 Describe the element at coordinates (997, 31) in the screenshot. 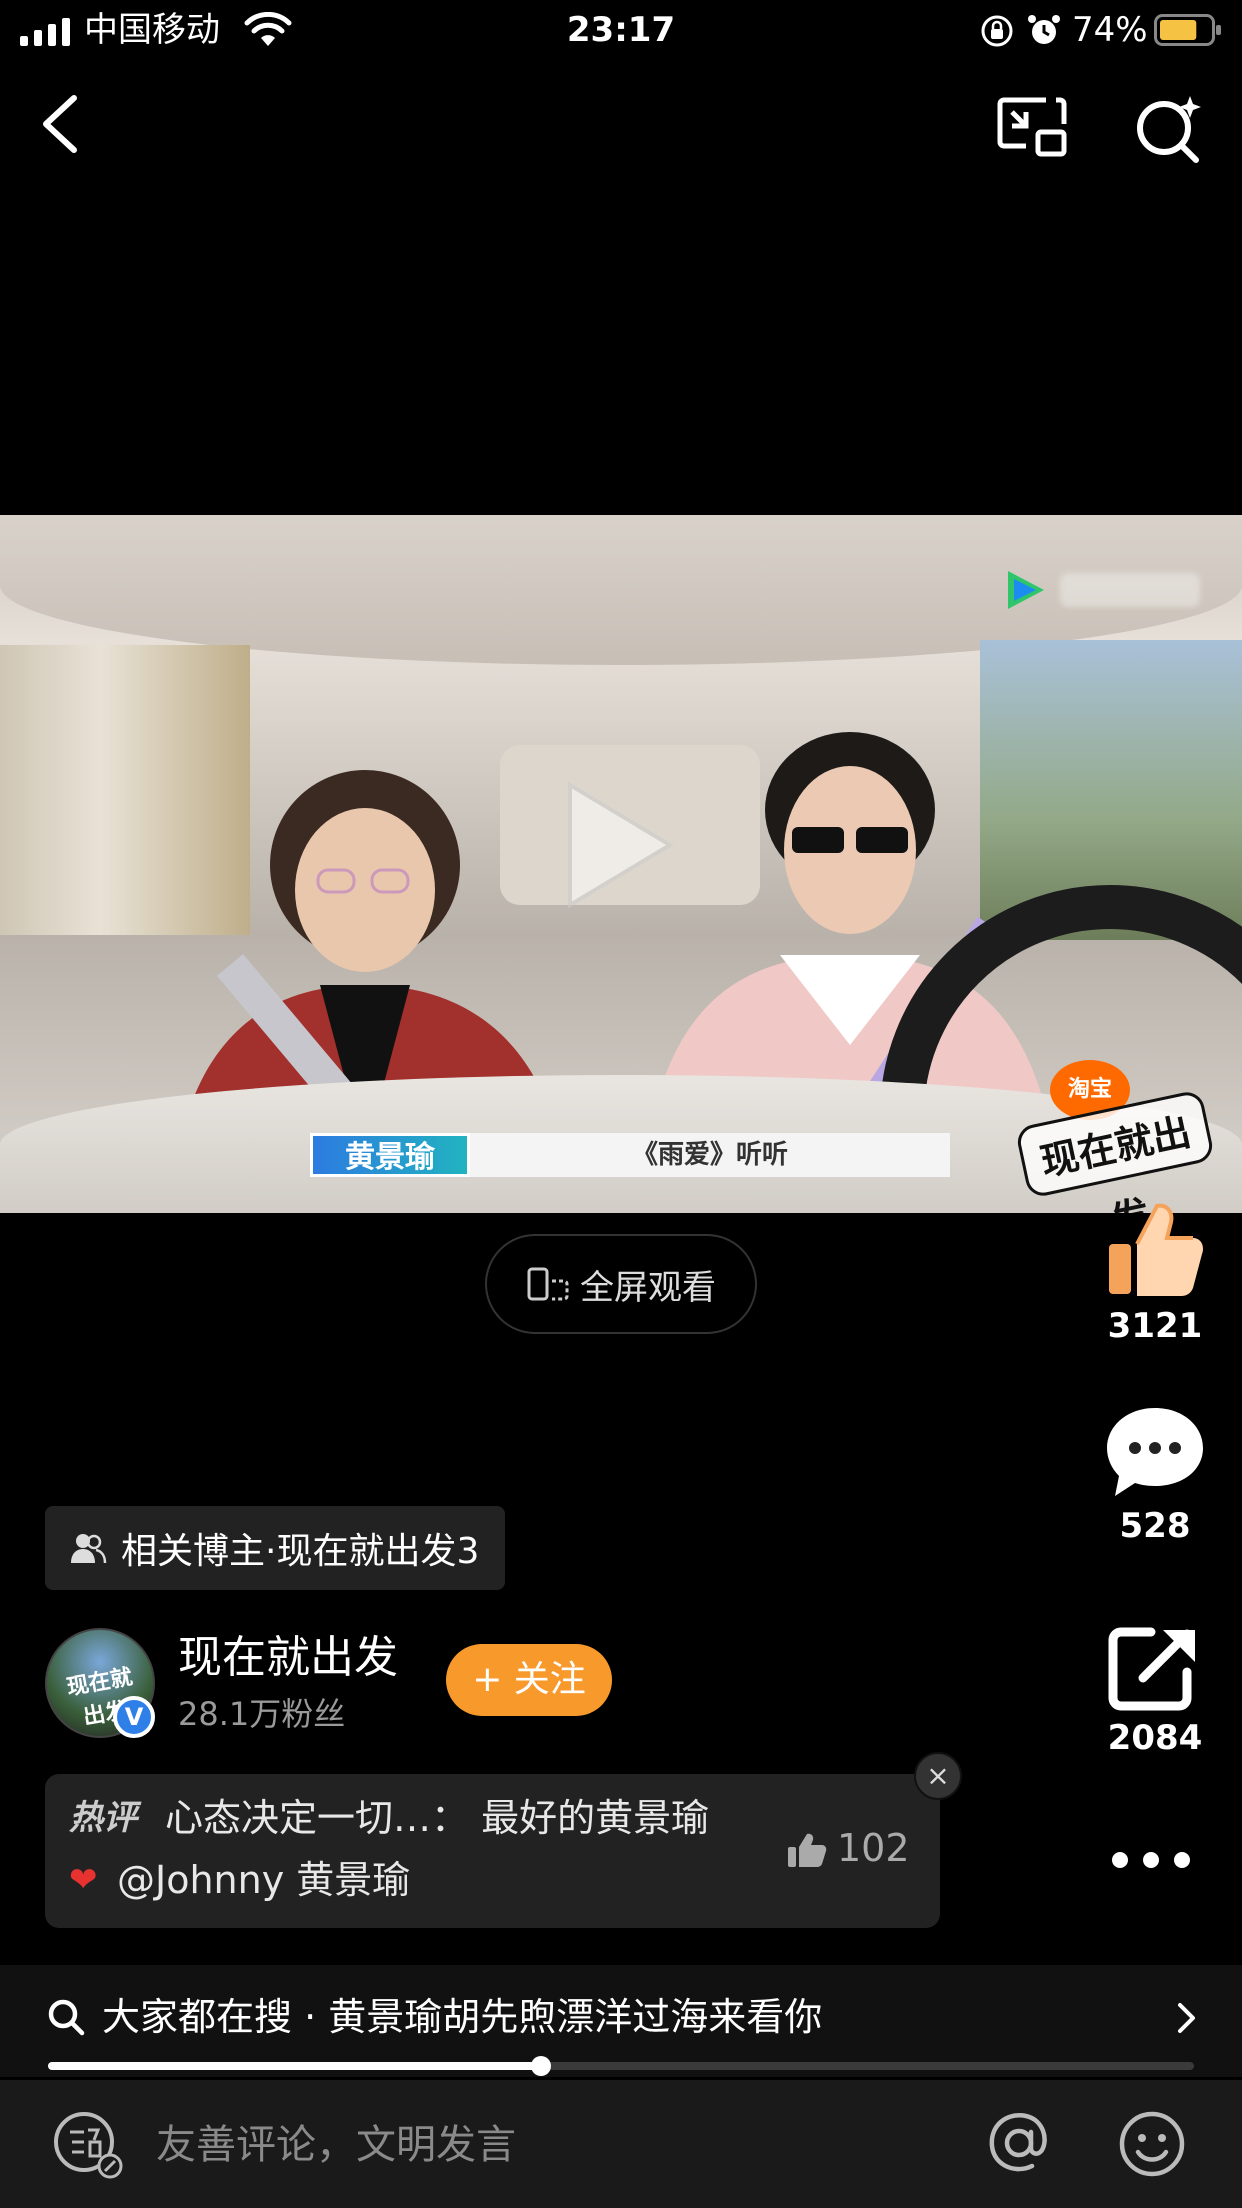

I see `rotation-lock-icon` at that location.